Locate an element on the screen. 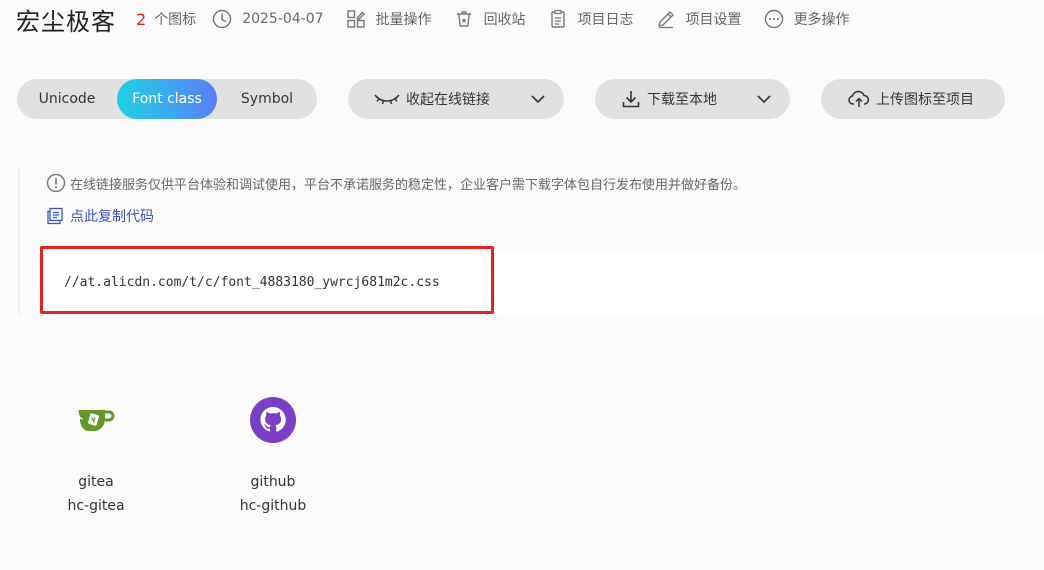  date-info: 2025-04-07 is located at coordinates (268, 19).